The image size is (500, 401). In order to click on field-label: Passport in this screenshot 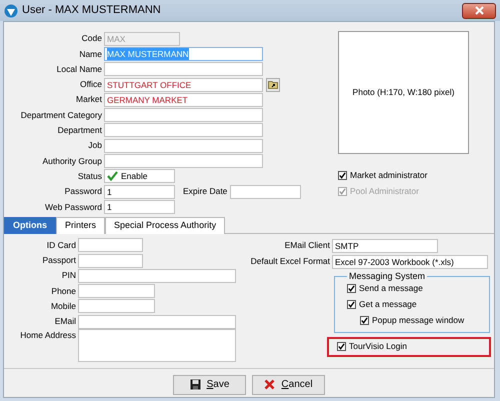, I will do `click(59, 260)`.